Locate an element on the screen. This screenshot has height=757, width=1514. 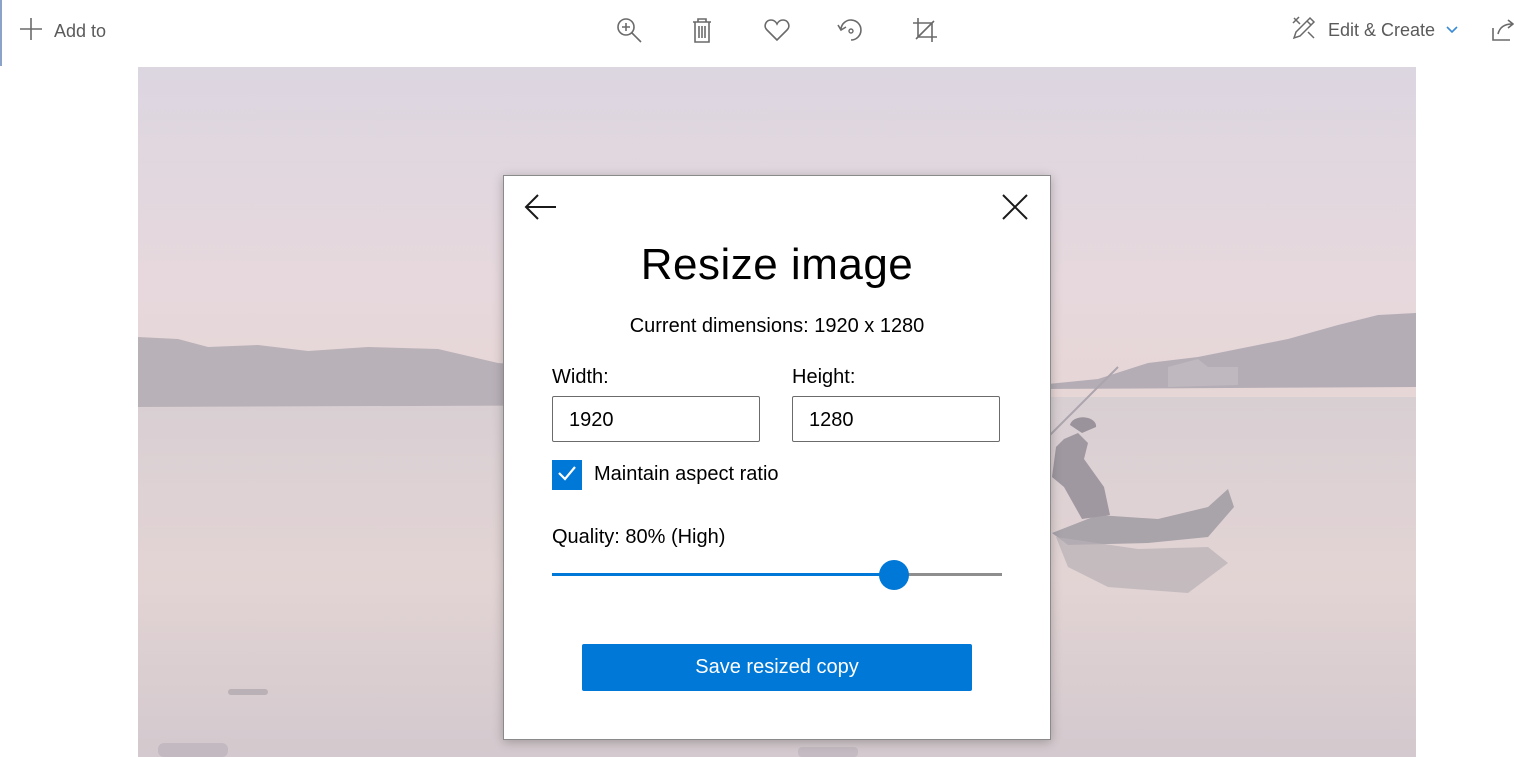
share-icon is located at coordinates (1502, 30).